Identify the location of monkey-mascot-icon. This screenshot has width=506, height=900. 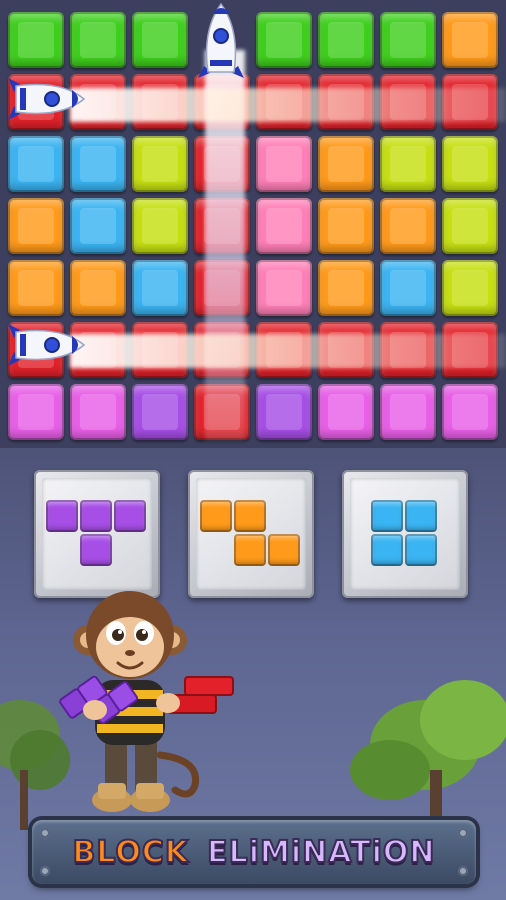
(146, 701).